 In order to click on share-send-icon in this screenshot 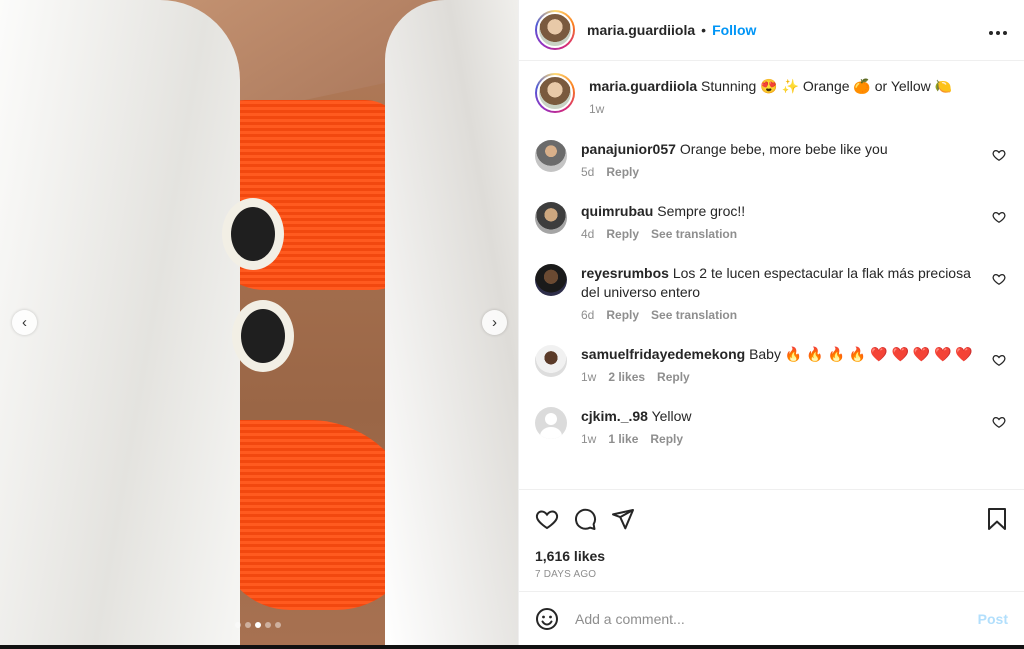, I will do `click(623, 519)`.